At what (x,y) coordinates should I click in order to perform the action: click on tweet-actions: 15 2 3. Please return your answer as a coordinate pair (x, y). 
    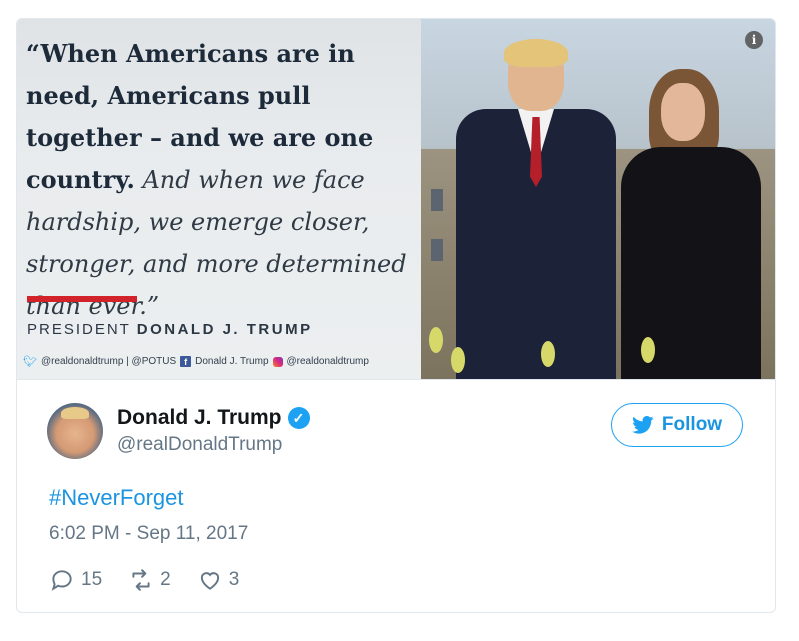
    Looking at the image, I should click on (144, 580).